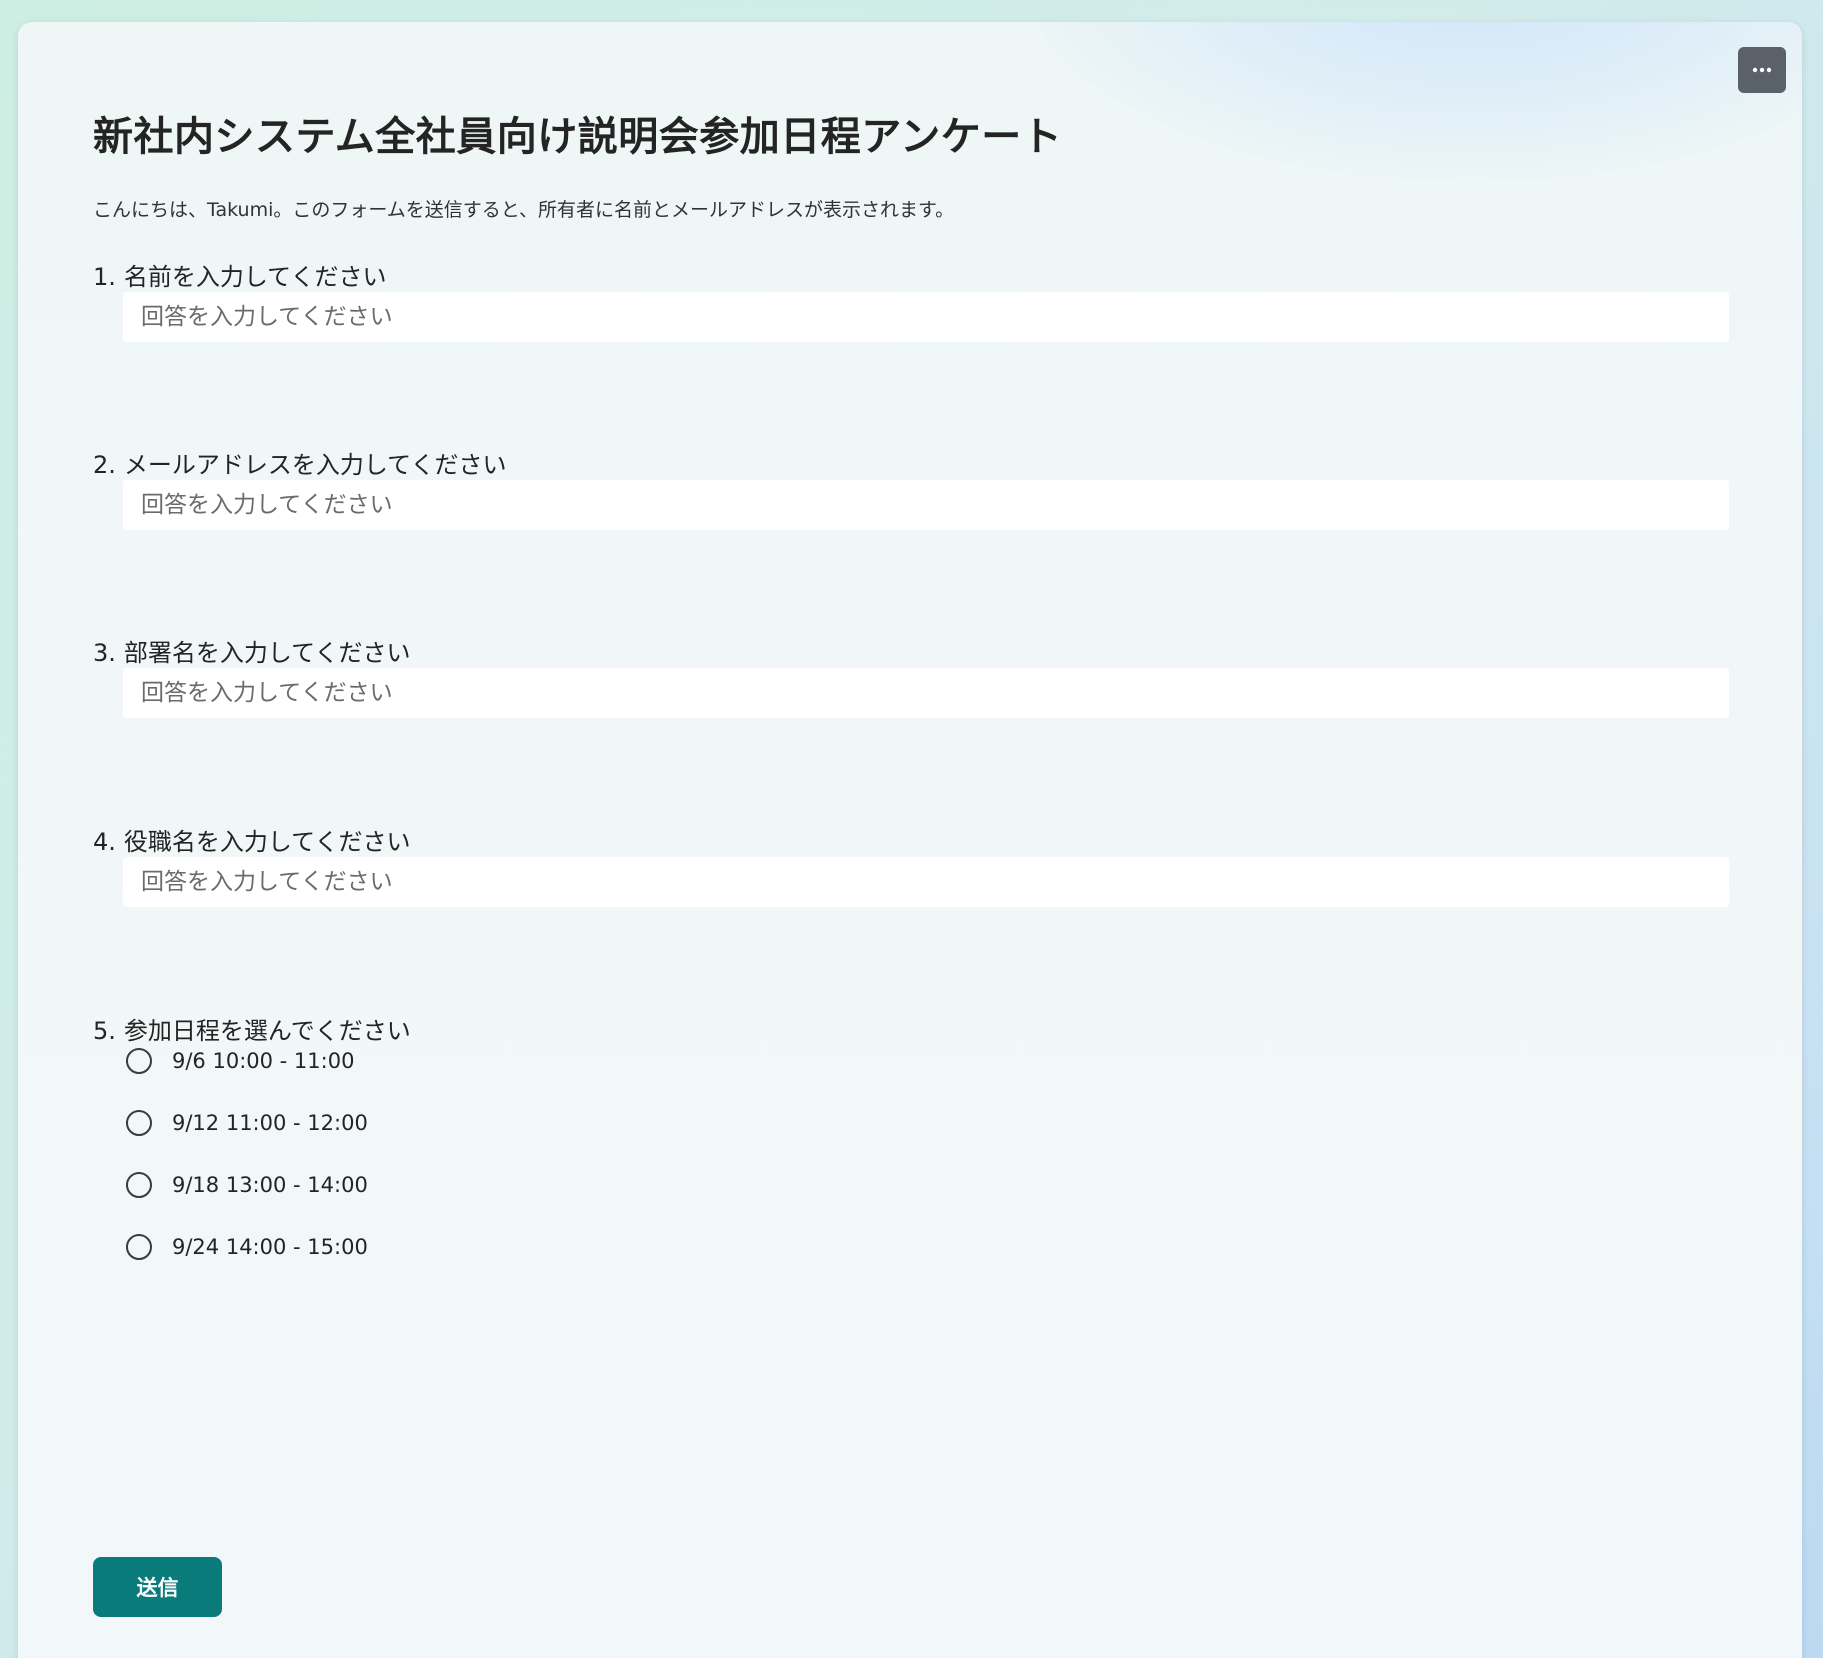  I want to click on question-2-label: 2. メールアドレスを入力してください, so click(299, 462).